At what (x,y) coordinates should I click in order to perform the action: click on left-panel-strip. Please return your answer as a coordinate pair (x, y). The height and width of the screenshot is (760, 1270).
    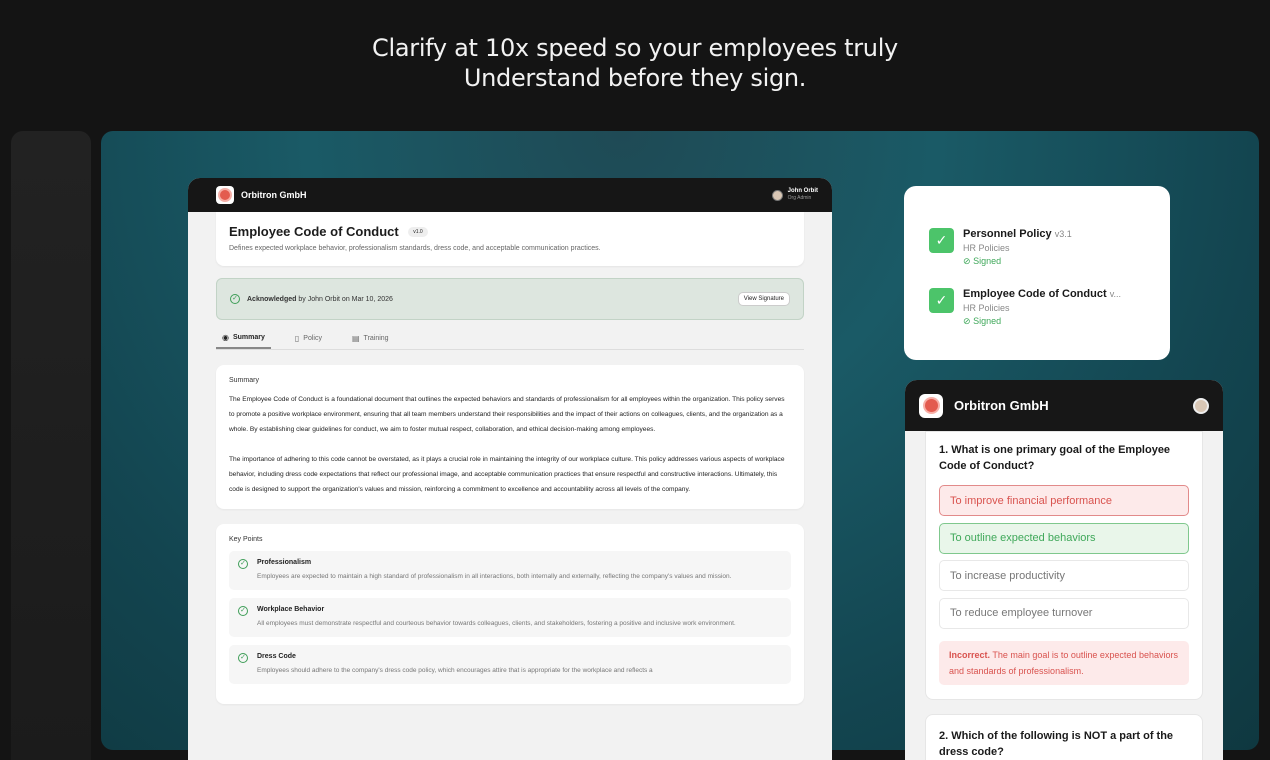
    Looking at the image, I should click on (51, 445).